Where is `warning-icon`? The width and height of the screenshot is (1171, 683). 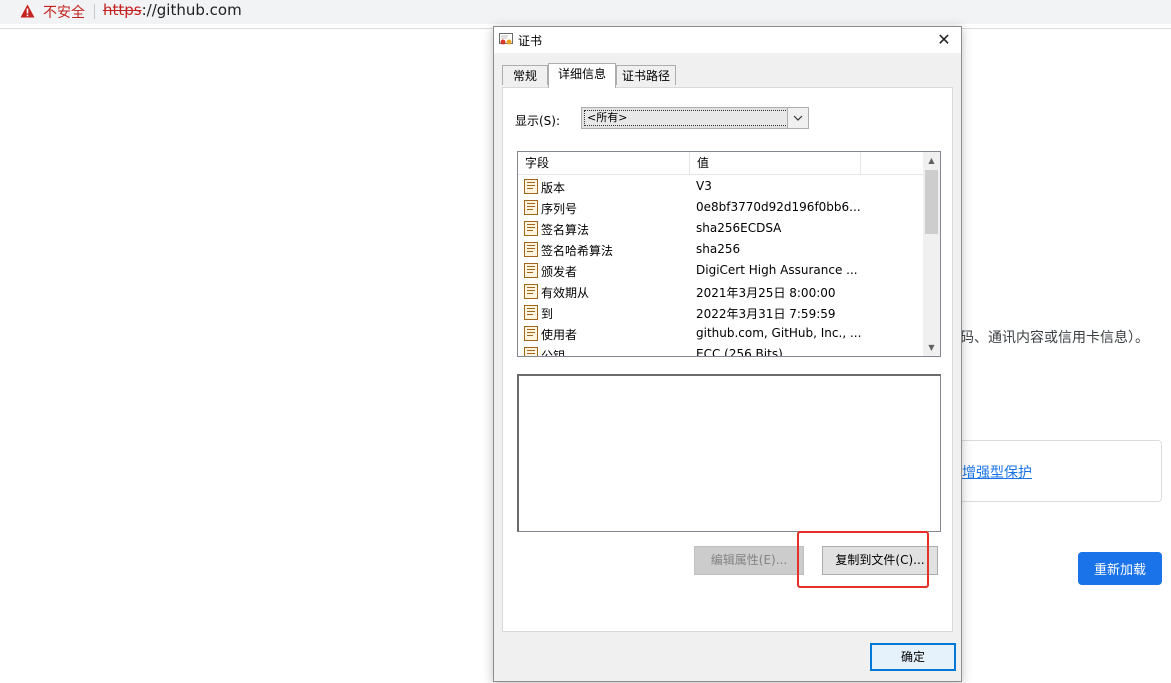 warning-icon is located at coordinates (27, 11).